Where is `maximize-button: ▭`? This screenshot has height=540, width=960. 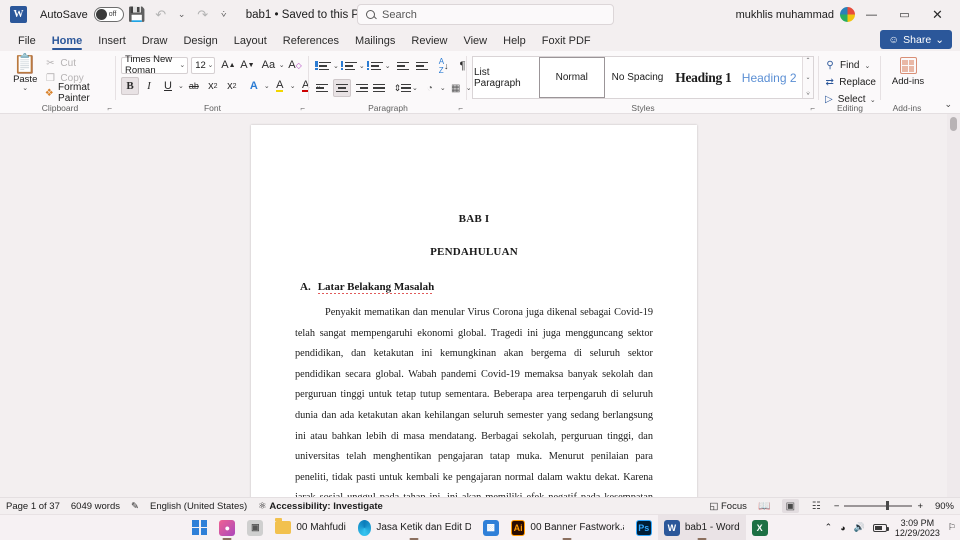
maximize-button: ▭ is located at coordinates (904, 14).